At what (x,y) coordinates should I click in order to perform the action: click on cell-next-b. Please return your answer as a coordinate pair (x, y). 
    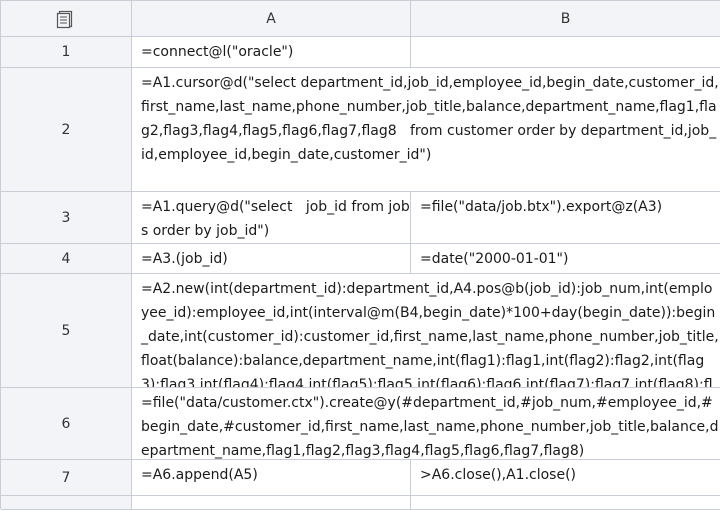
    Looking at the image, I should click on (565, 503).